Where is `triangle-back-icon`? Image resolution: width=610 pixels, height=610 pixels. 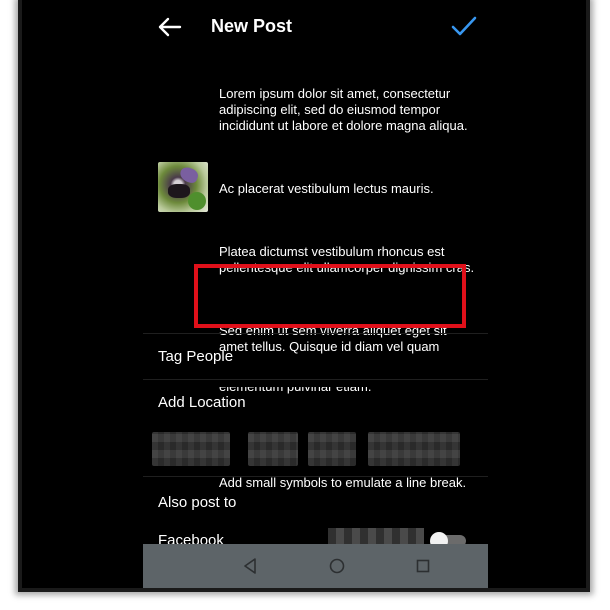
triangle-back-icon is located at coordinates (250, 566).